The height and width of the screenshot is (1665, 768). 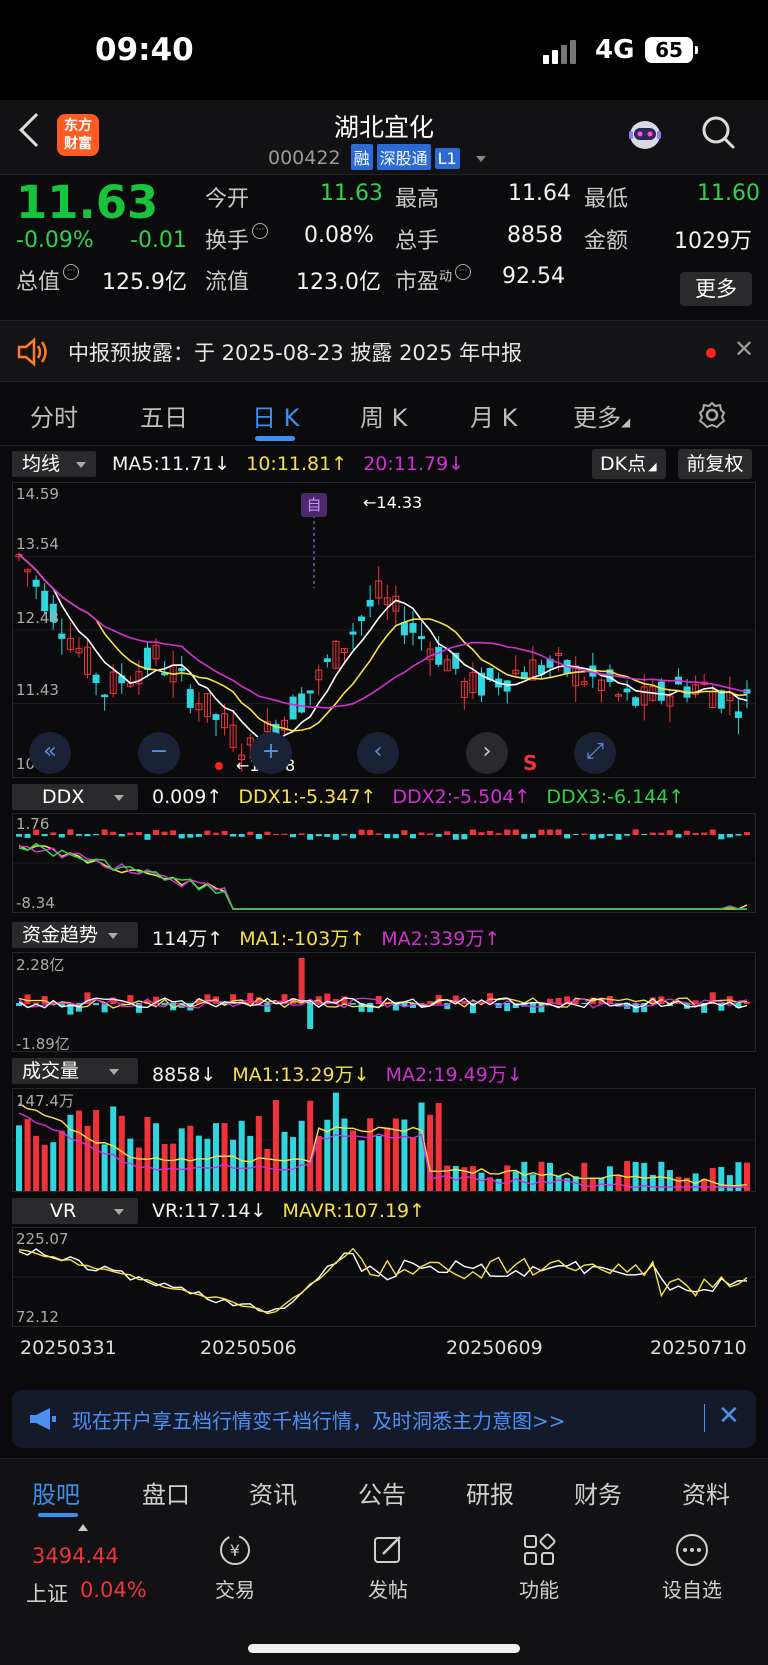 I want to click on stock-code-line: 000422 融深股通 L1, so click(x=377, y=157).